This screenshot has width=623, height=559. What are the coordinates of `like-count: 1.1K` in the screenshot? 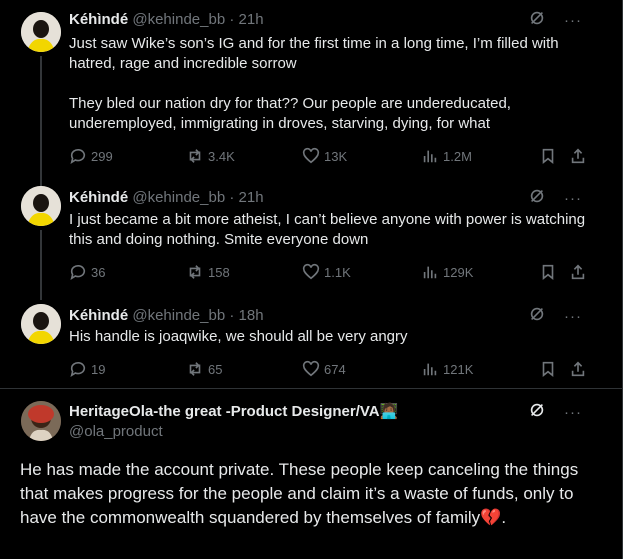 It's located at (337, 272).